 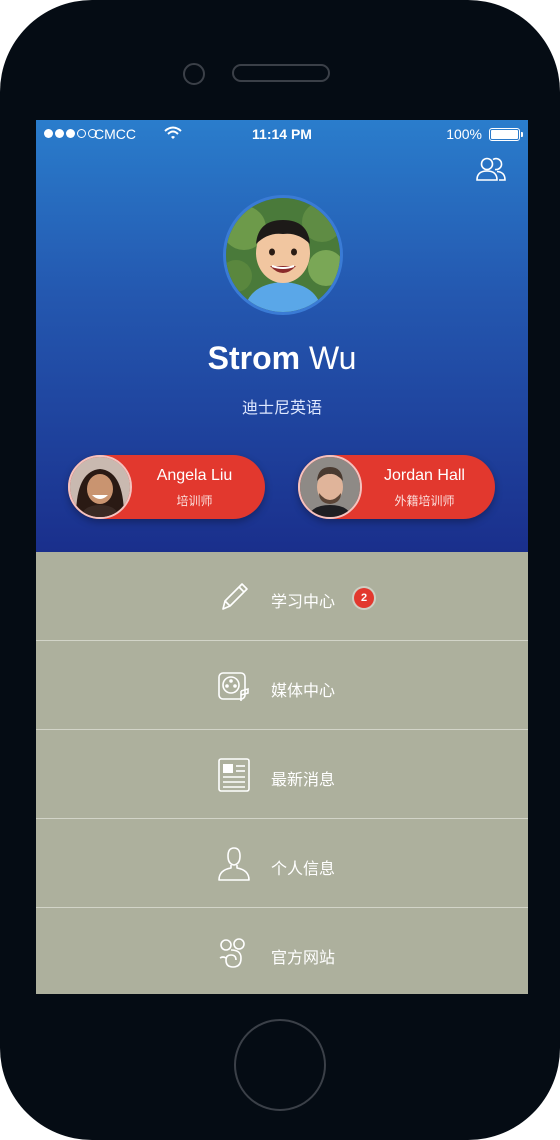 What do you see at coordinates (396, 487) in the screenshot?
I see `teacher-card-jordan: Jordan Hall 外籍培训师` at bounding box center [396, 487].